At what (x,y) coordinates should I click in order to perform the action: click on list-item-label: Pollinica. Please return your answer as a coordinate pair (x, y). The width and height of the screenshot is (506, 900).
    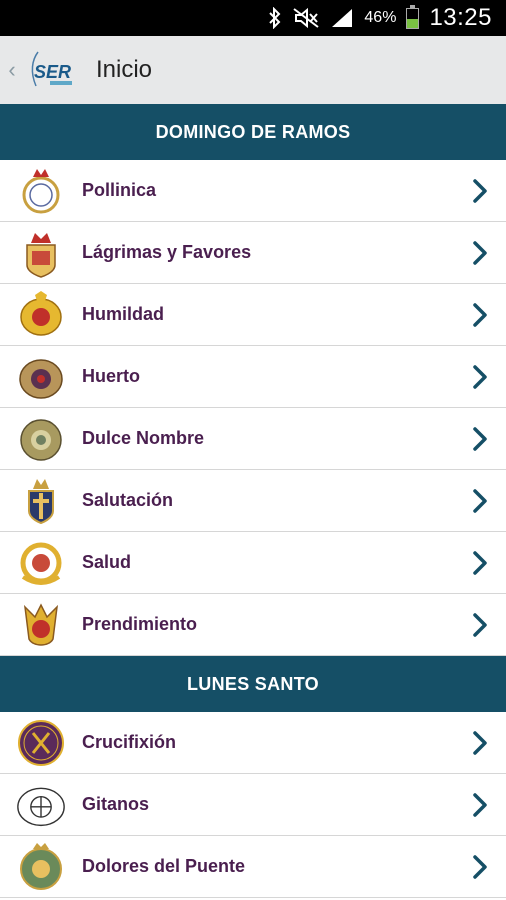
    Looking at the image, I should click on (119, 190).